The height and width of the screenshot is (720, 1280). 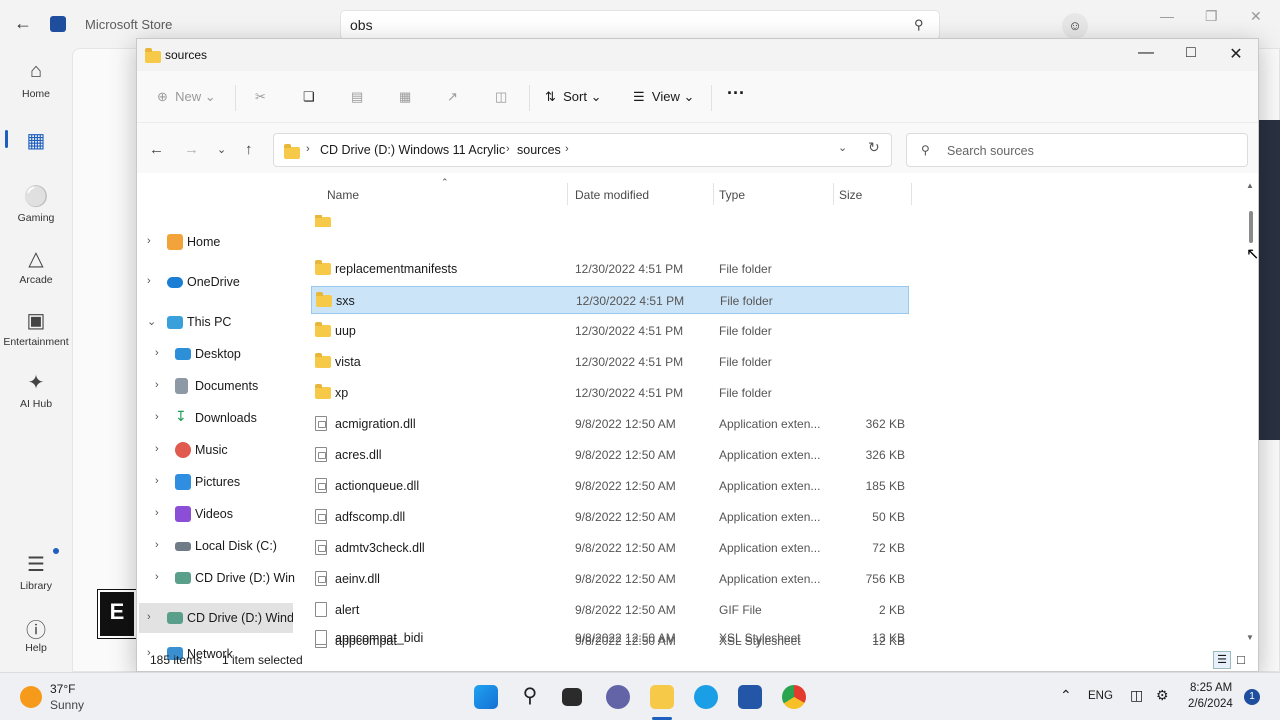 I want to click on sidebar-item-videos: › Videos, so click(x=216, y=514).